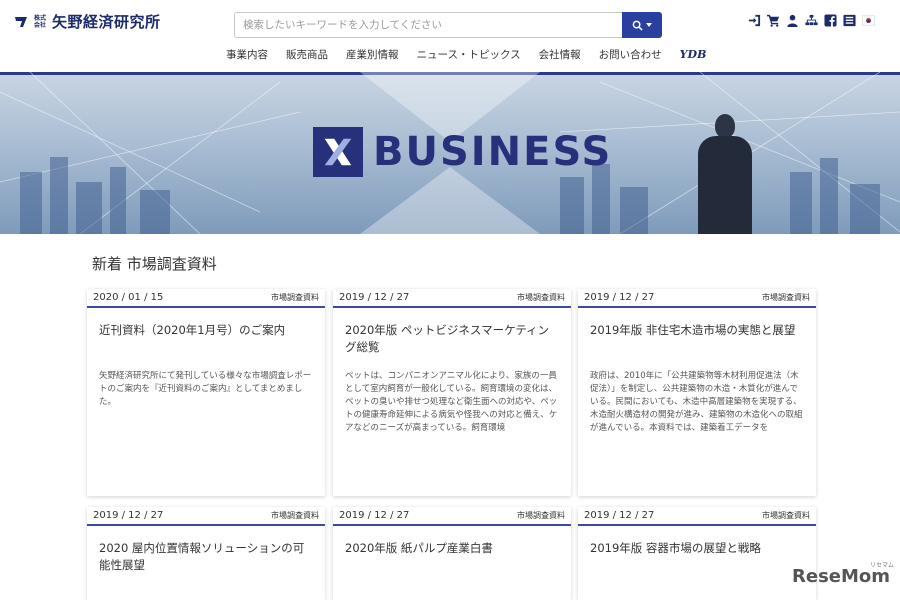 The image size is (900, 600). Describe the element at coordinates (649, 25) in the screenshot. I see `chevron-down-icon` at that location.